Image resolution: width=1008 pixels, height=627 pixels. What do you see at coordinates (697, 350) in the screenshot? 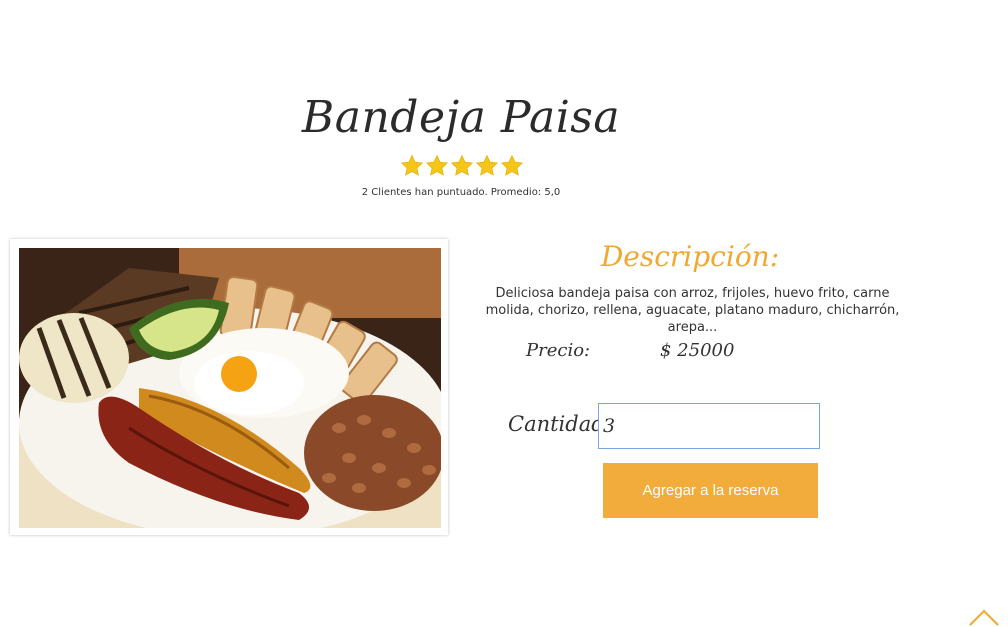
I see `price-value: $ 25000` at bounding box center [697, 350].